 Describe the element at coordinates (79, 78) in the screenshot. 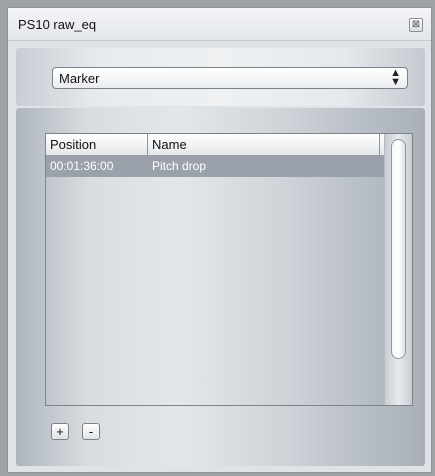

I see `type-select-value: Marker` at that location.